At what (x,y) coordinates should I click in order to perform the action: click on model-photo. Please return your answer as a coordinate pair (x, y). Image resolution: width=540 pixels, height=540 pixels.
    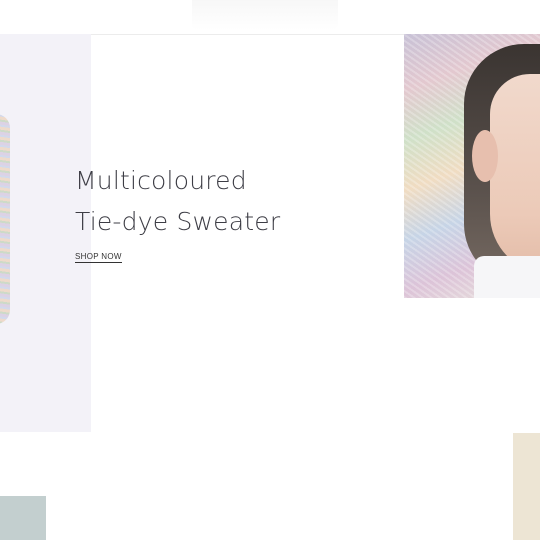
    Looking at the image, I should click on (472, 166).